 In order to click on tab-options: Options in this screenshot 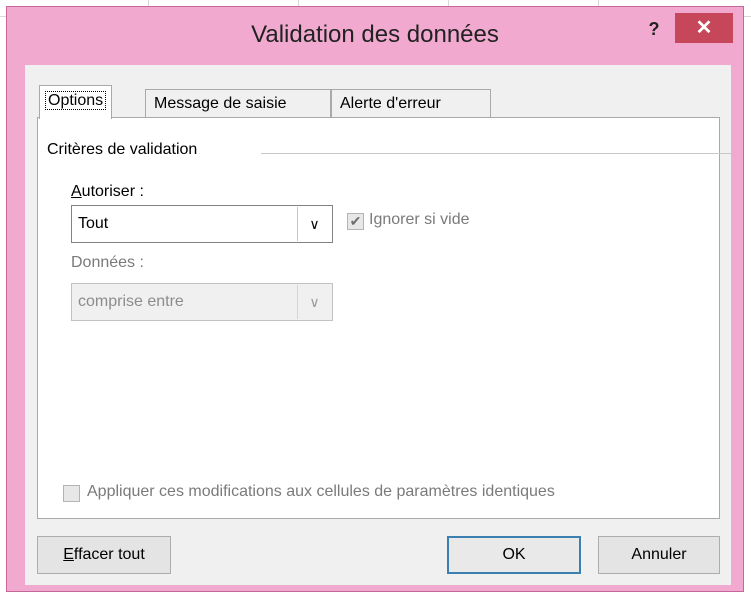, I will do `click(76, 102)`.